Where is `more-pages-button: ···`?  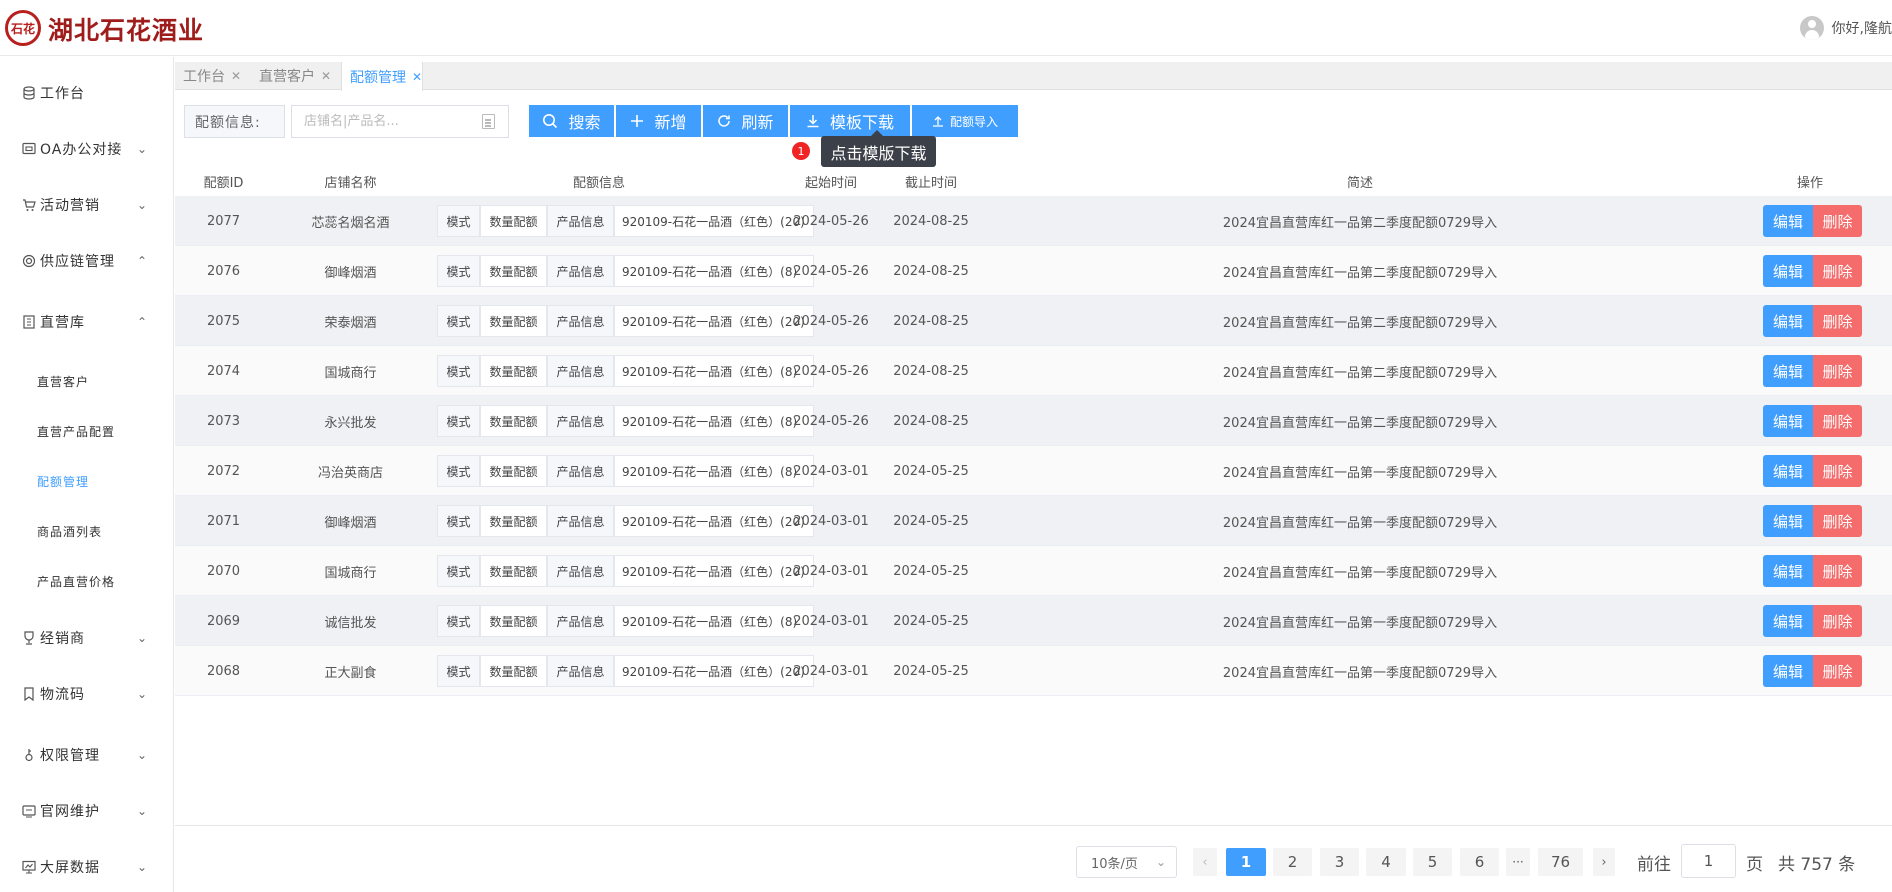 more-pages-button: ··· is located at coordinates (1518, 862).